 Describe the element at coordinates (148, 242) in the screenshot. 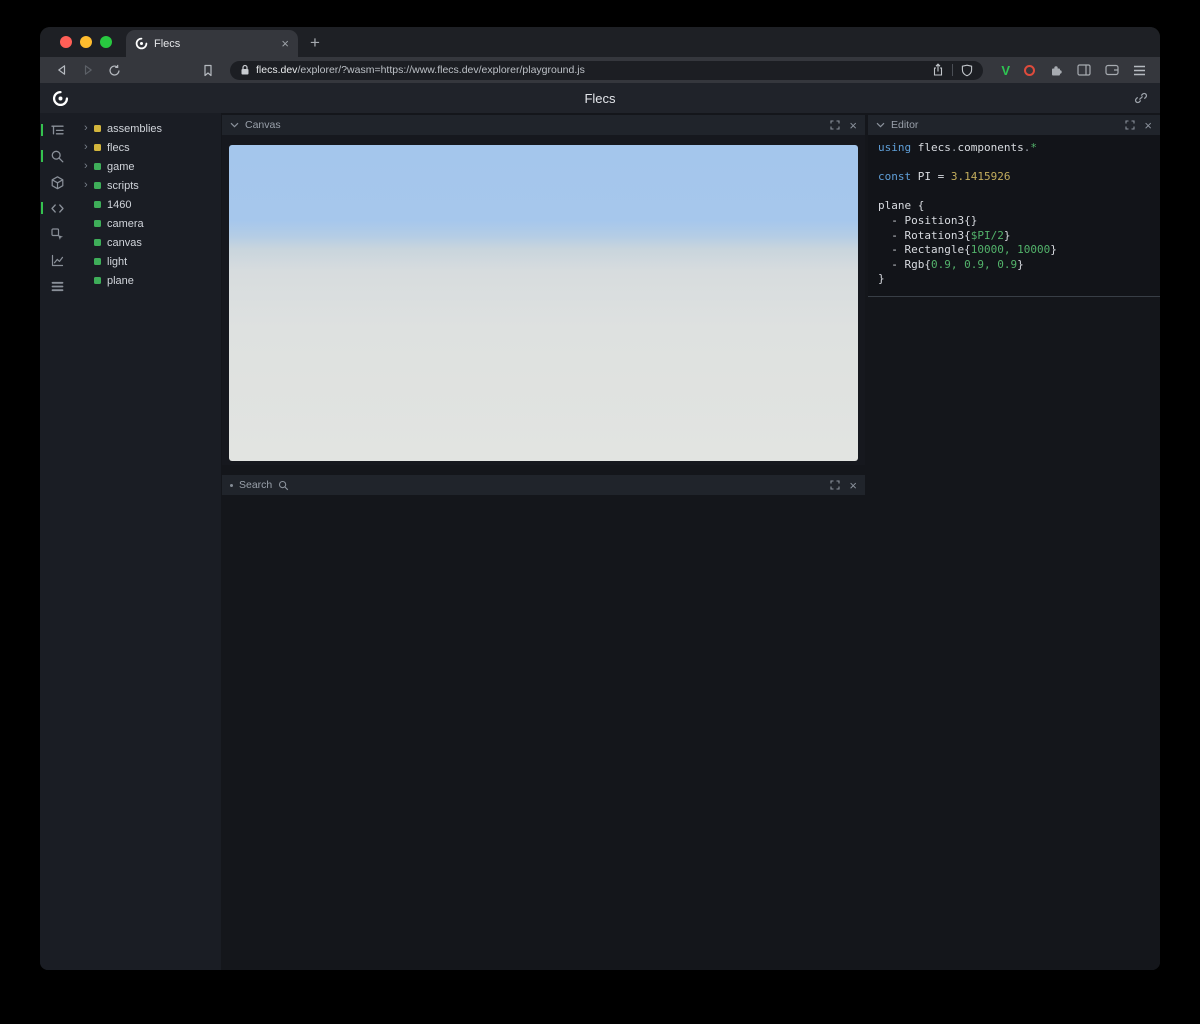

I see `tree-item-canvas: canvas` at that location.